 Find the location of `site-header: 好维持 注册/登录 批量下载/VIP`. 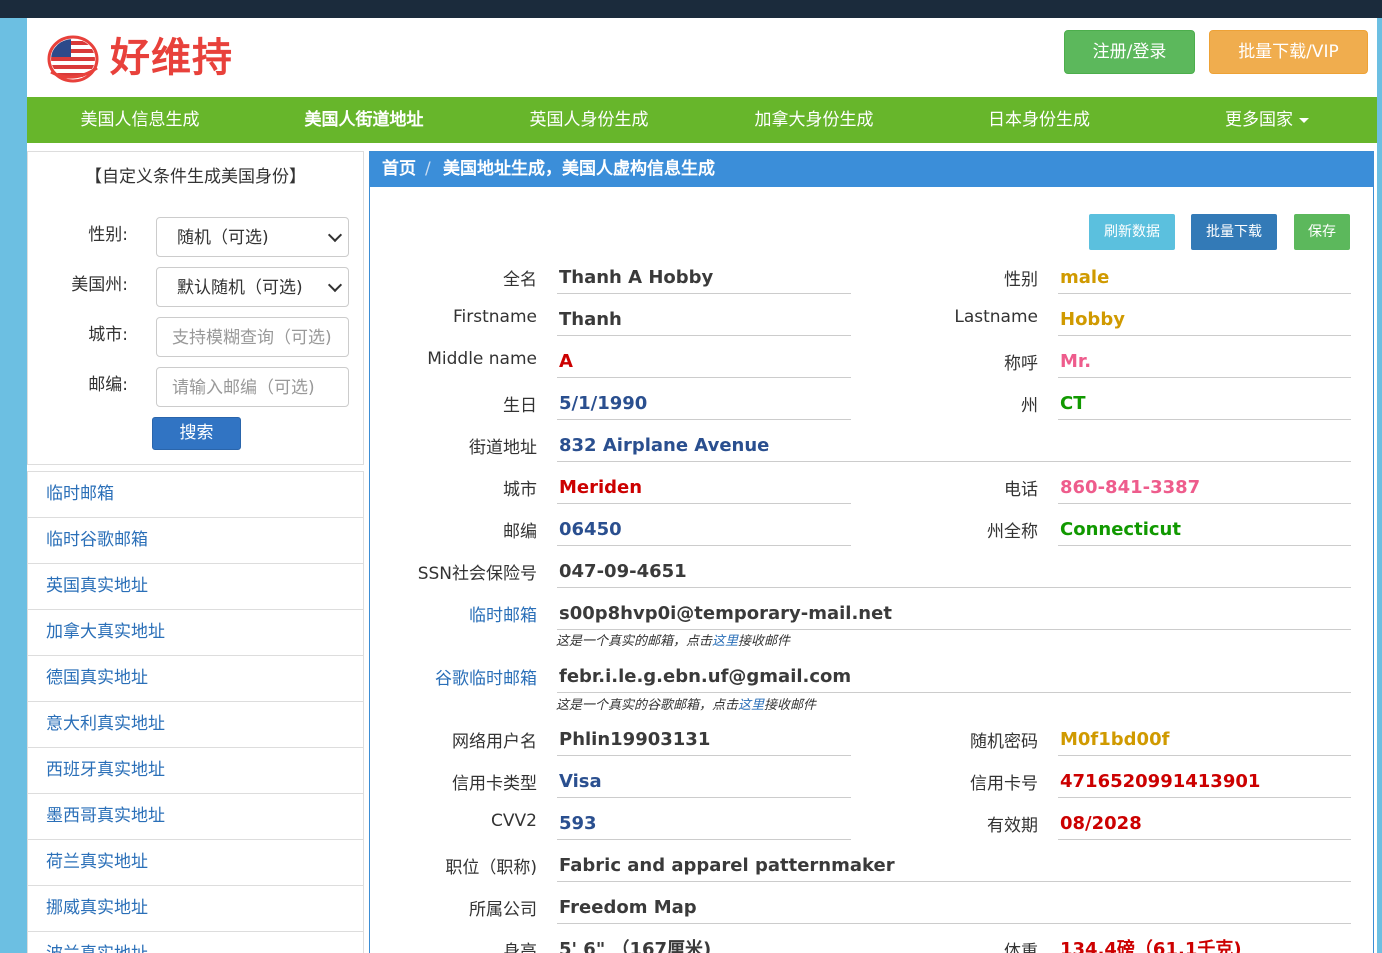

site-header: 好维持 注册/登录 批量下载/VIP is located at coordinates (702, 57).